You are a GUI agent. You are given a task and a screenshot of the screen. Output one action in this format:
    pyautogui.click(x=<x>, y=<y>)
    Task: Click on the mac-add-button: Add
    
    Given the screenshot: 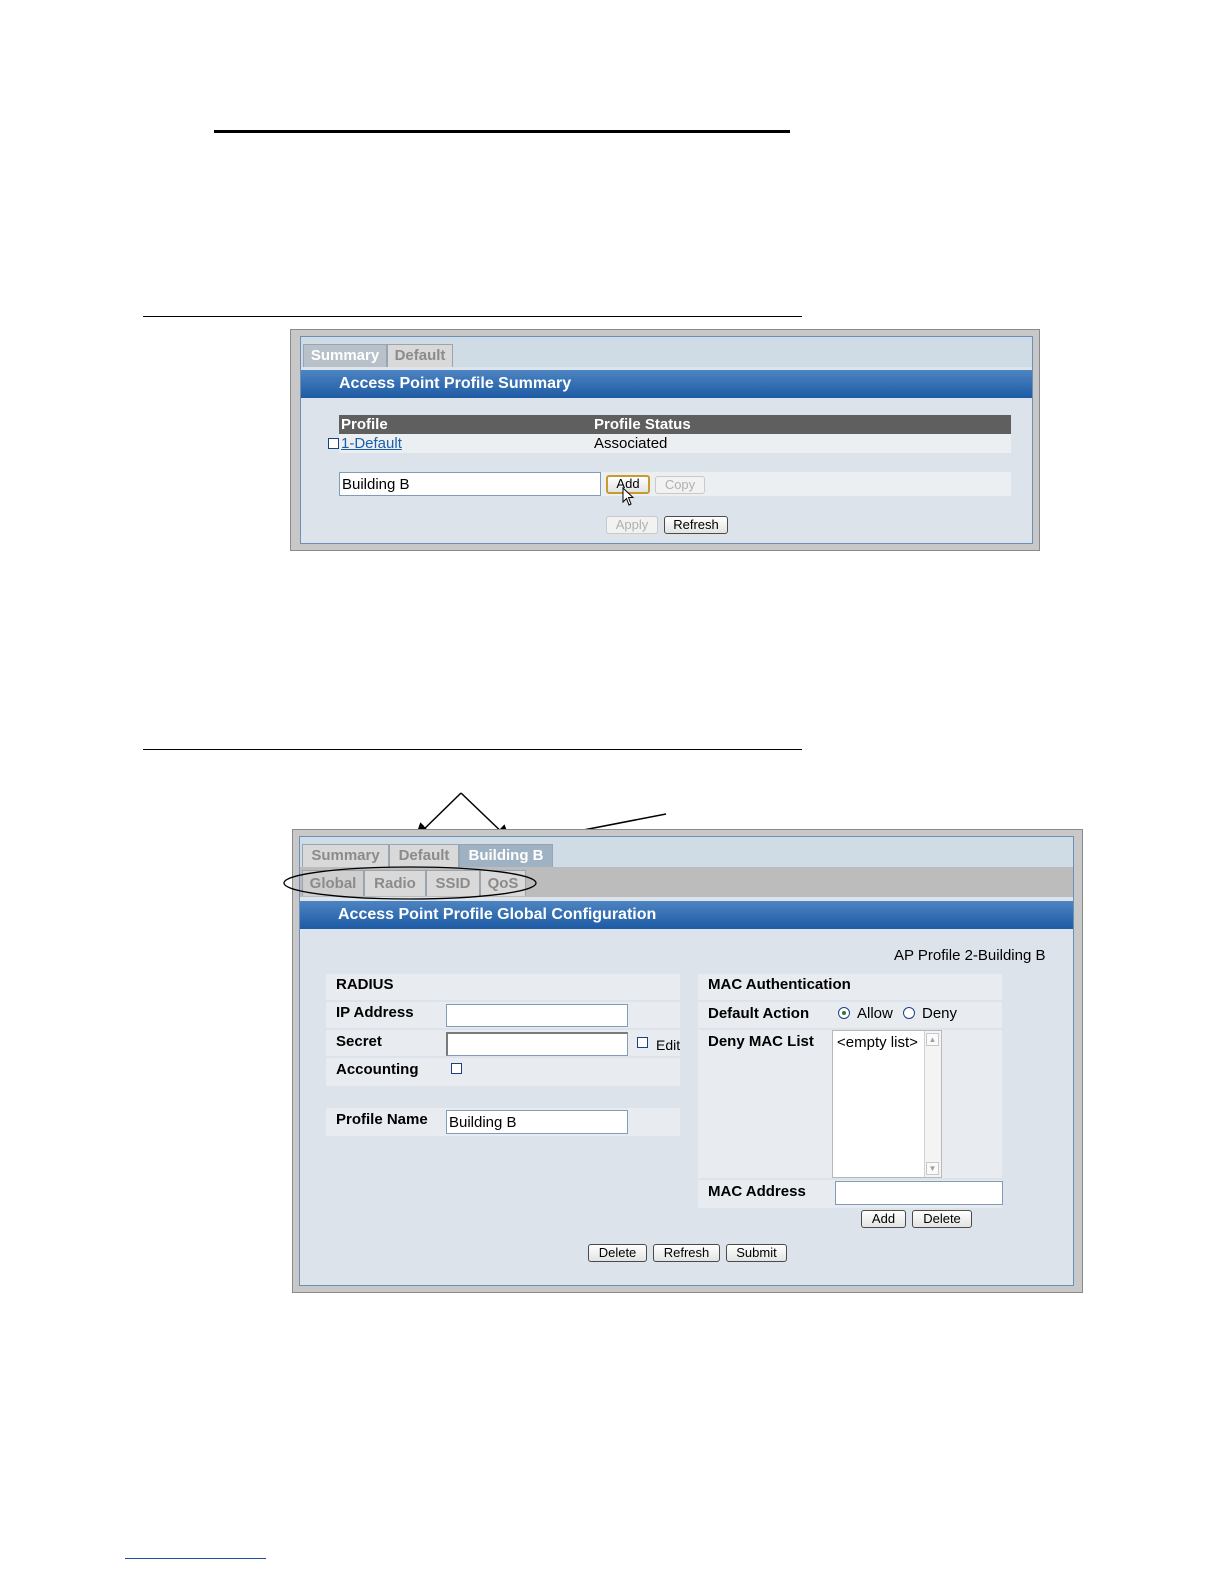 What is the action you would take?
    pyautogui.click(x=883, y=1219)
    